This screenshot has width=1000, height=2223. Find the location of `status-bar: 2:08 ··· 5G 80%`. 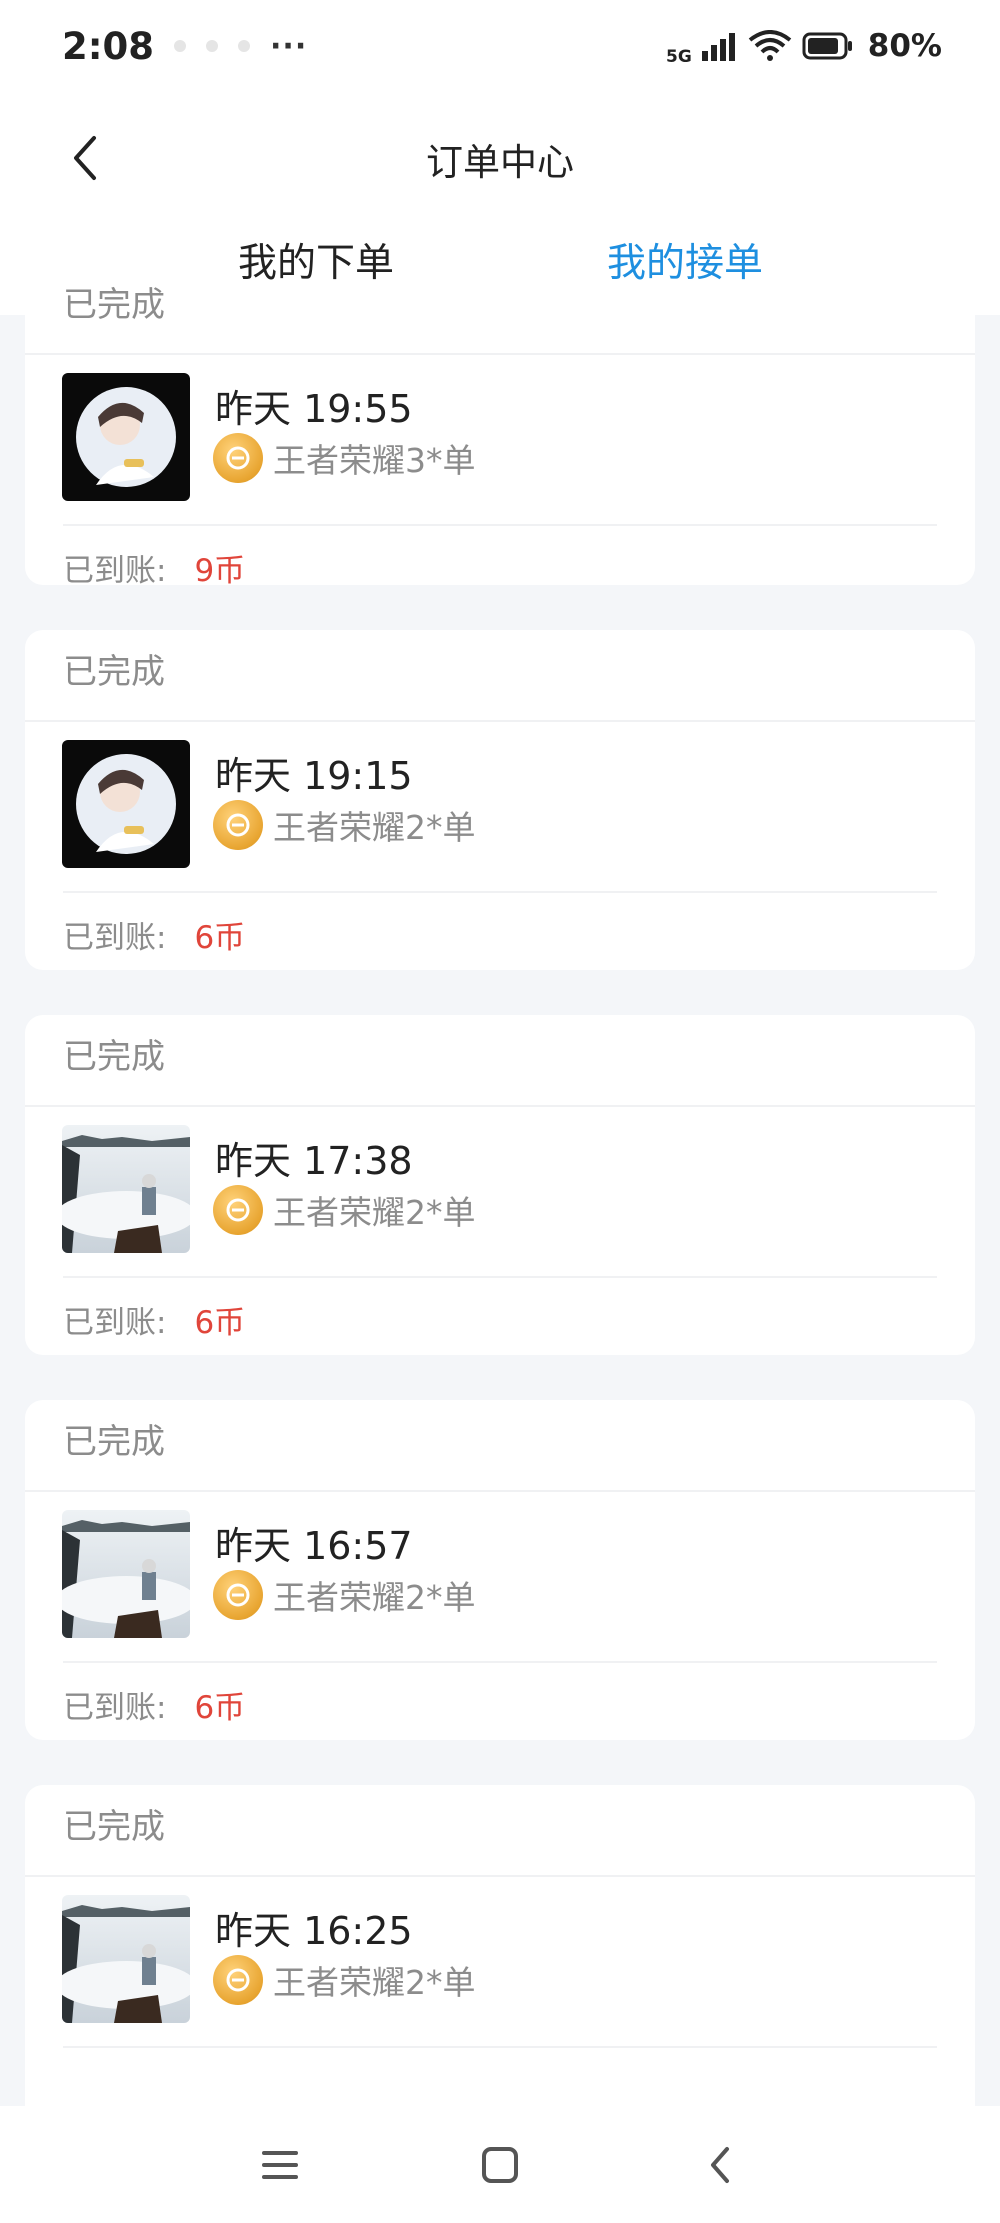

status-bar: 2:08 ··· 5G 80% is located at coordinates (500, 46).